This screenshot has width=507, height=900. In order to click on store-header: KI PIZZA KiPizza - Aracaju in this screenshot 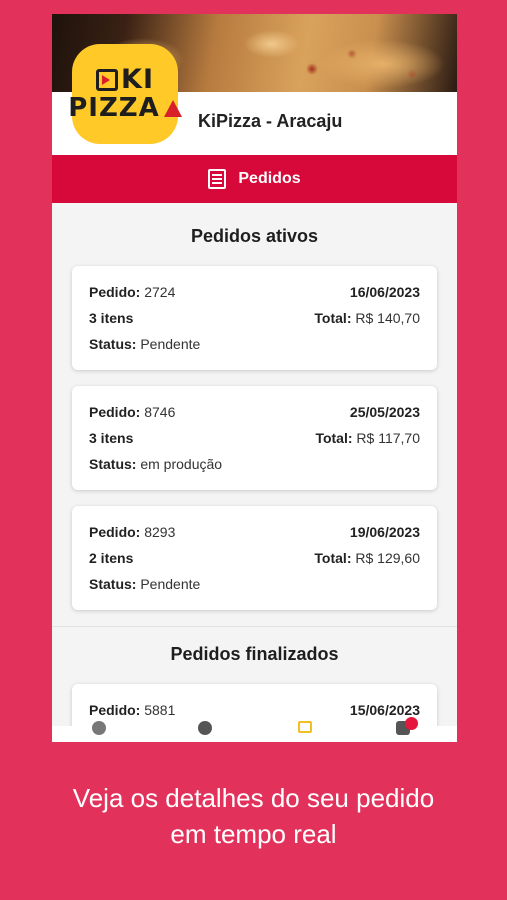, I will do `click(254, 84)`.